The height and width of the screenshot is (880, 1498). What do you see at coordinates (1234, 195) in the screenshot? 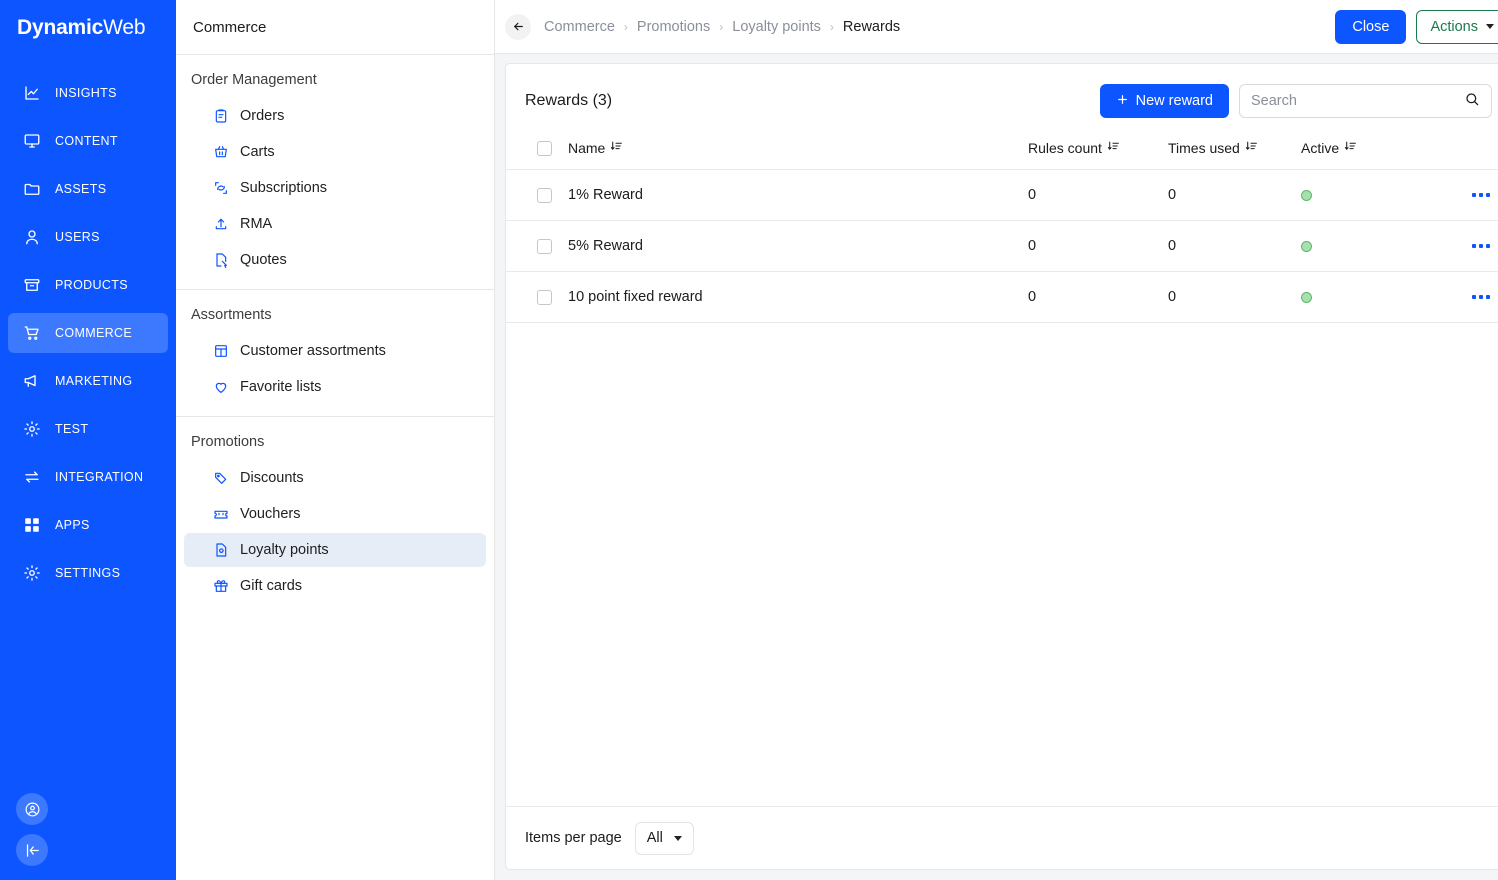
I see `cell-times-used: 0` at bounding box center [1234, 195].